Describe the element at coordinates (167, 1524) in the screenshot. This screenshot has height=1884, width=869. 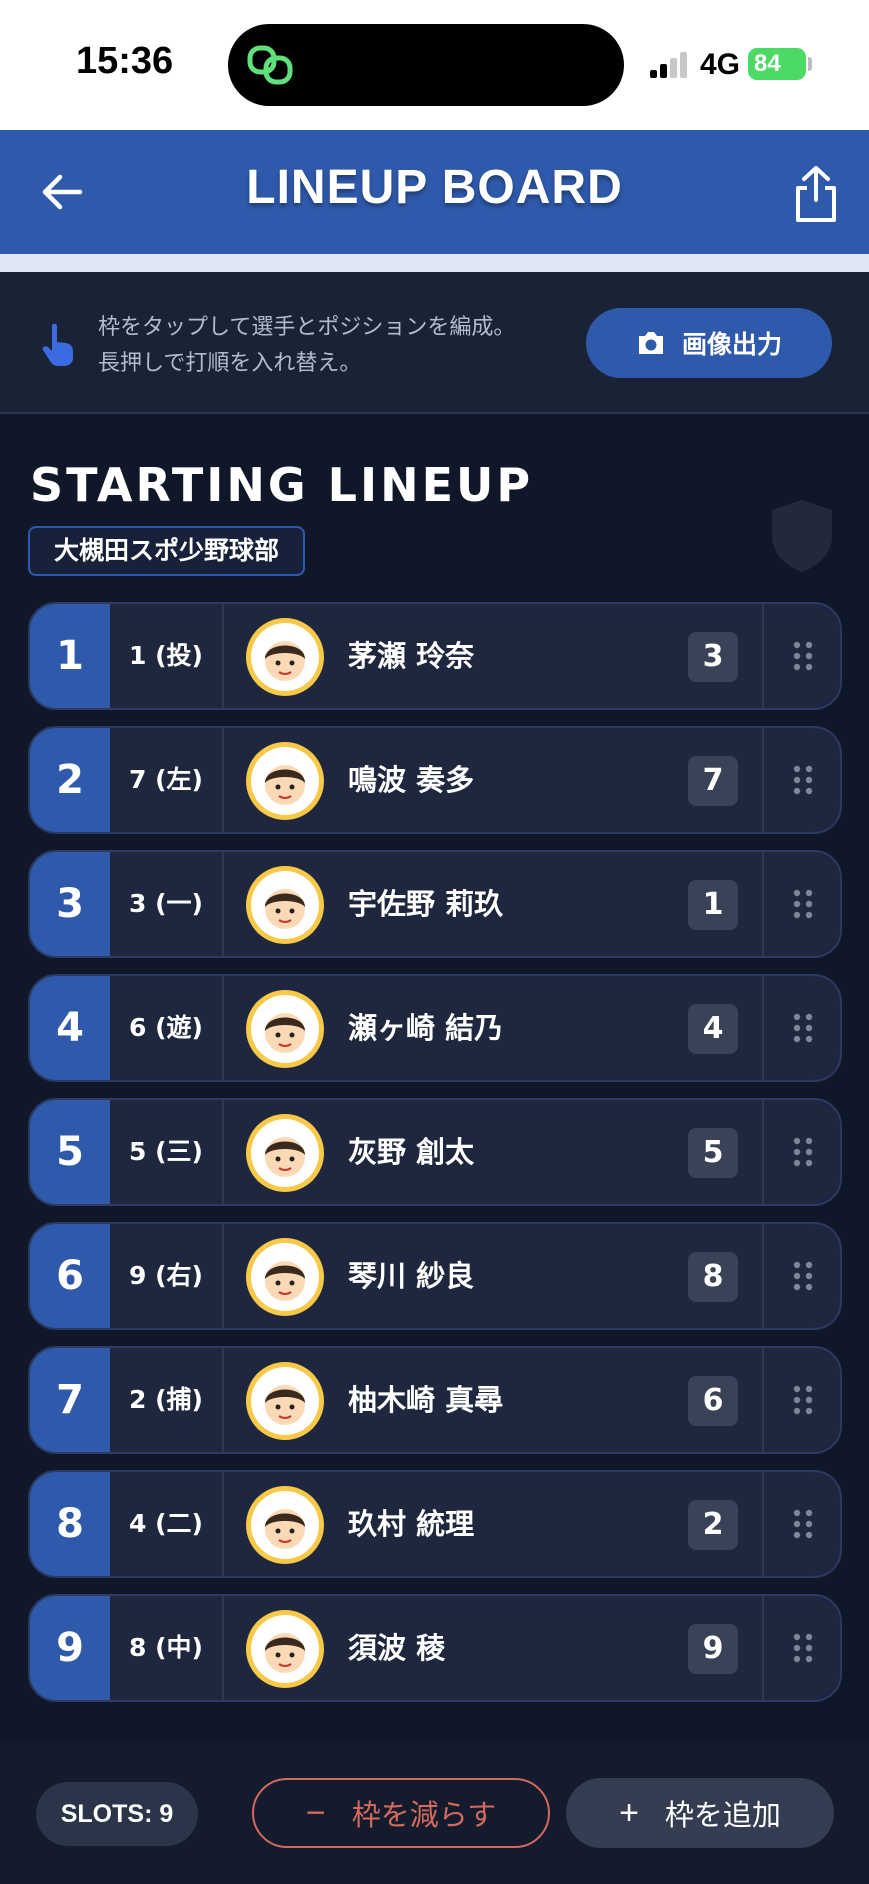
I see `position-cell: 4 (二)` at that location.